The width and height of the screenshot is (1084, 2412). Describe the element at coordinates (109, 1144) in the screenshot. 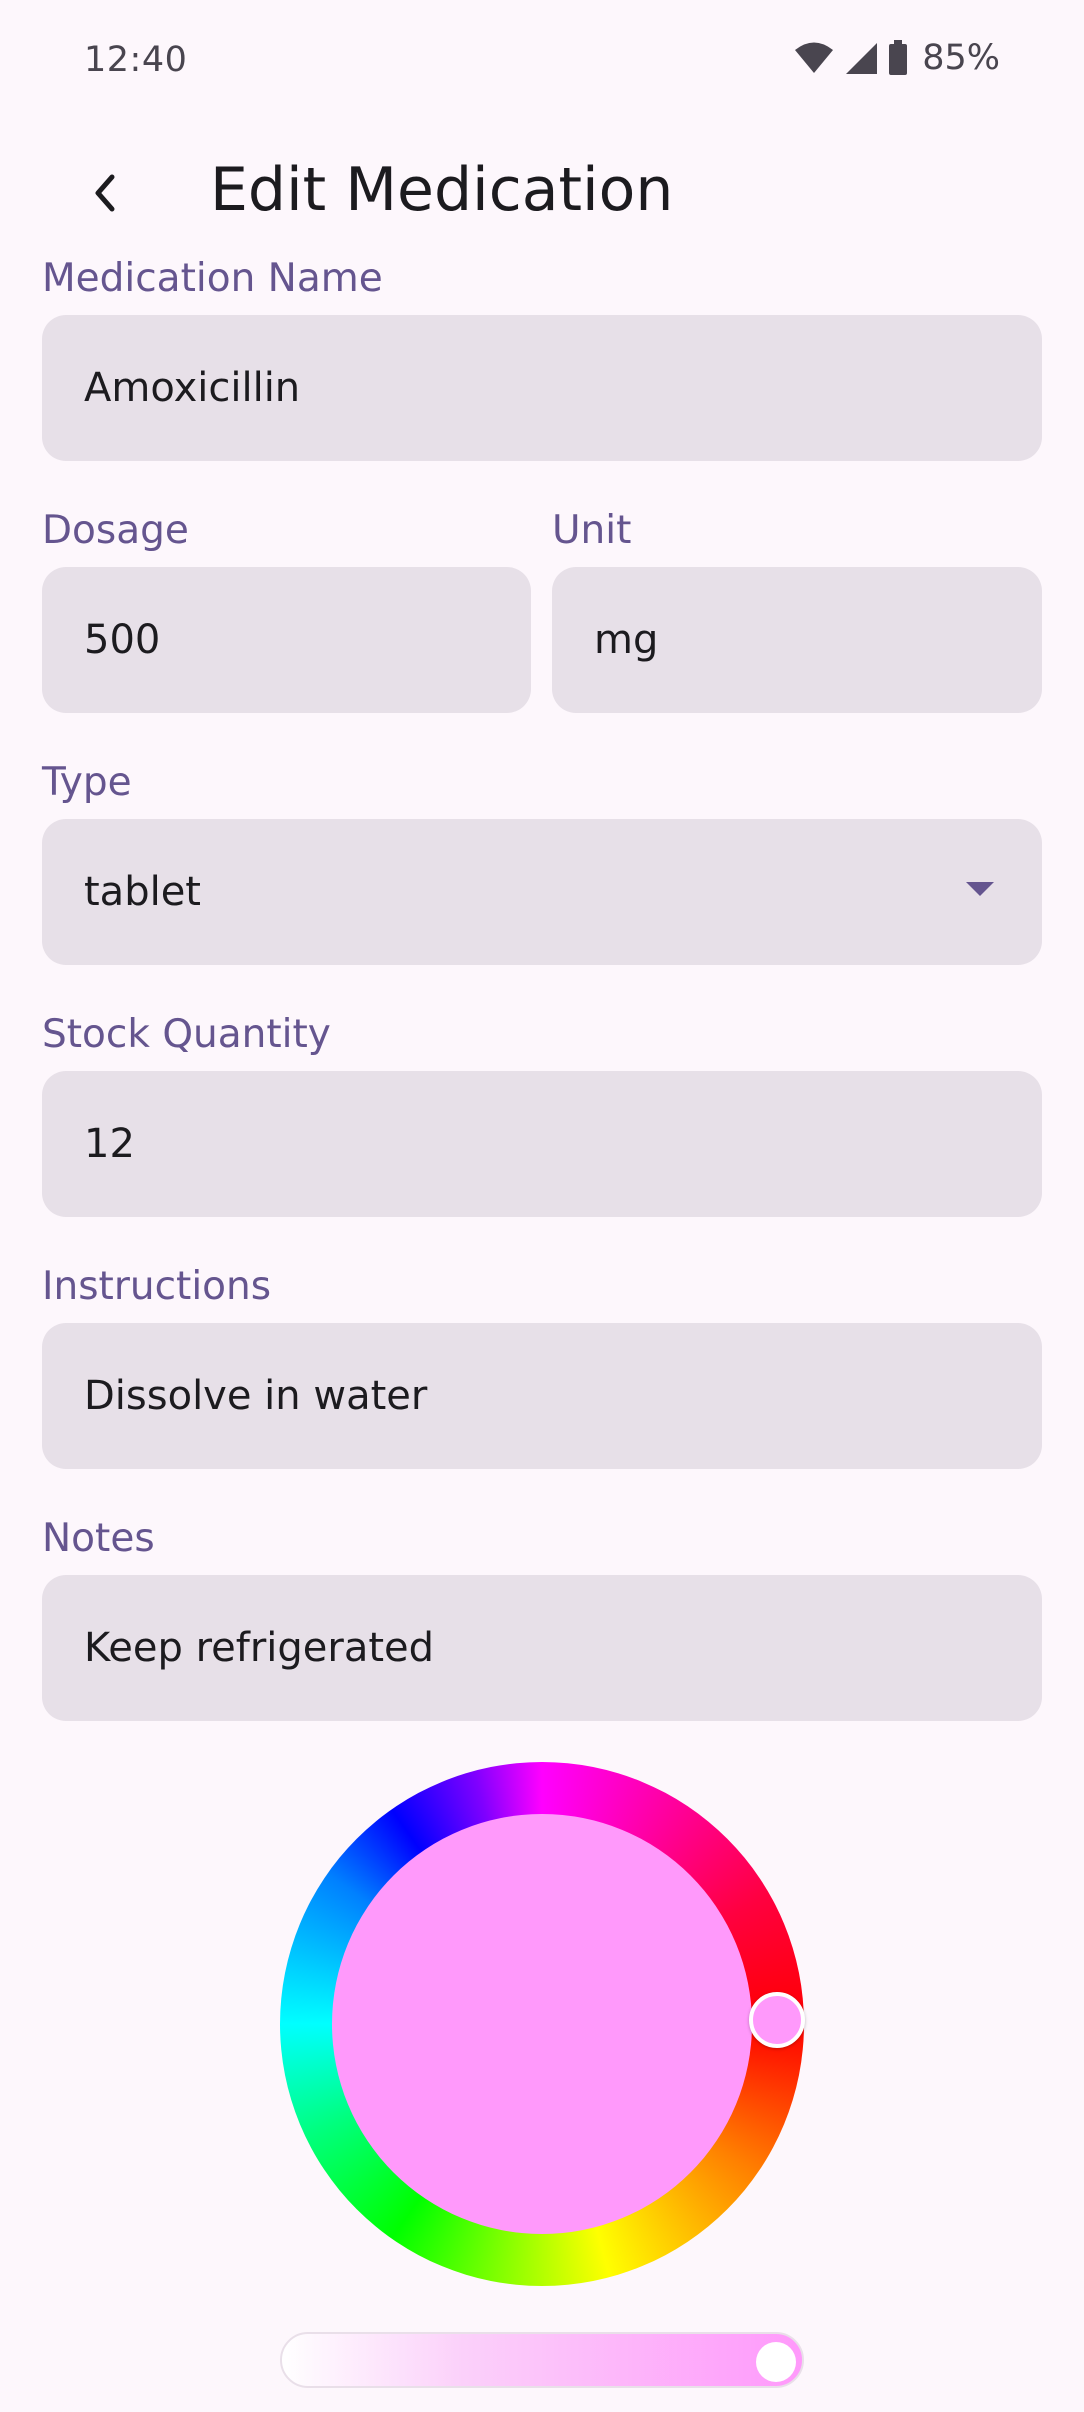

I see `stock-quantity-value: 12` at that location.